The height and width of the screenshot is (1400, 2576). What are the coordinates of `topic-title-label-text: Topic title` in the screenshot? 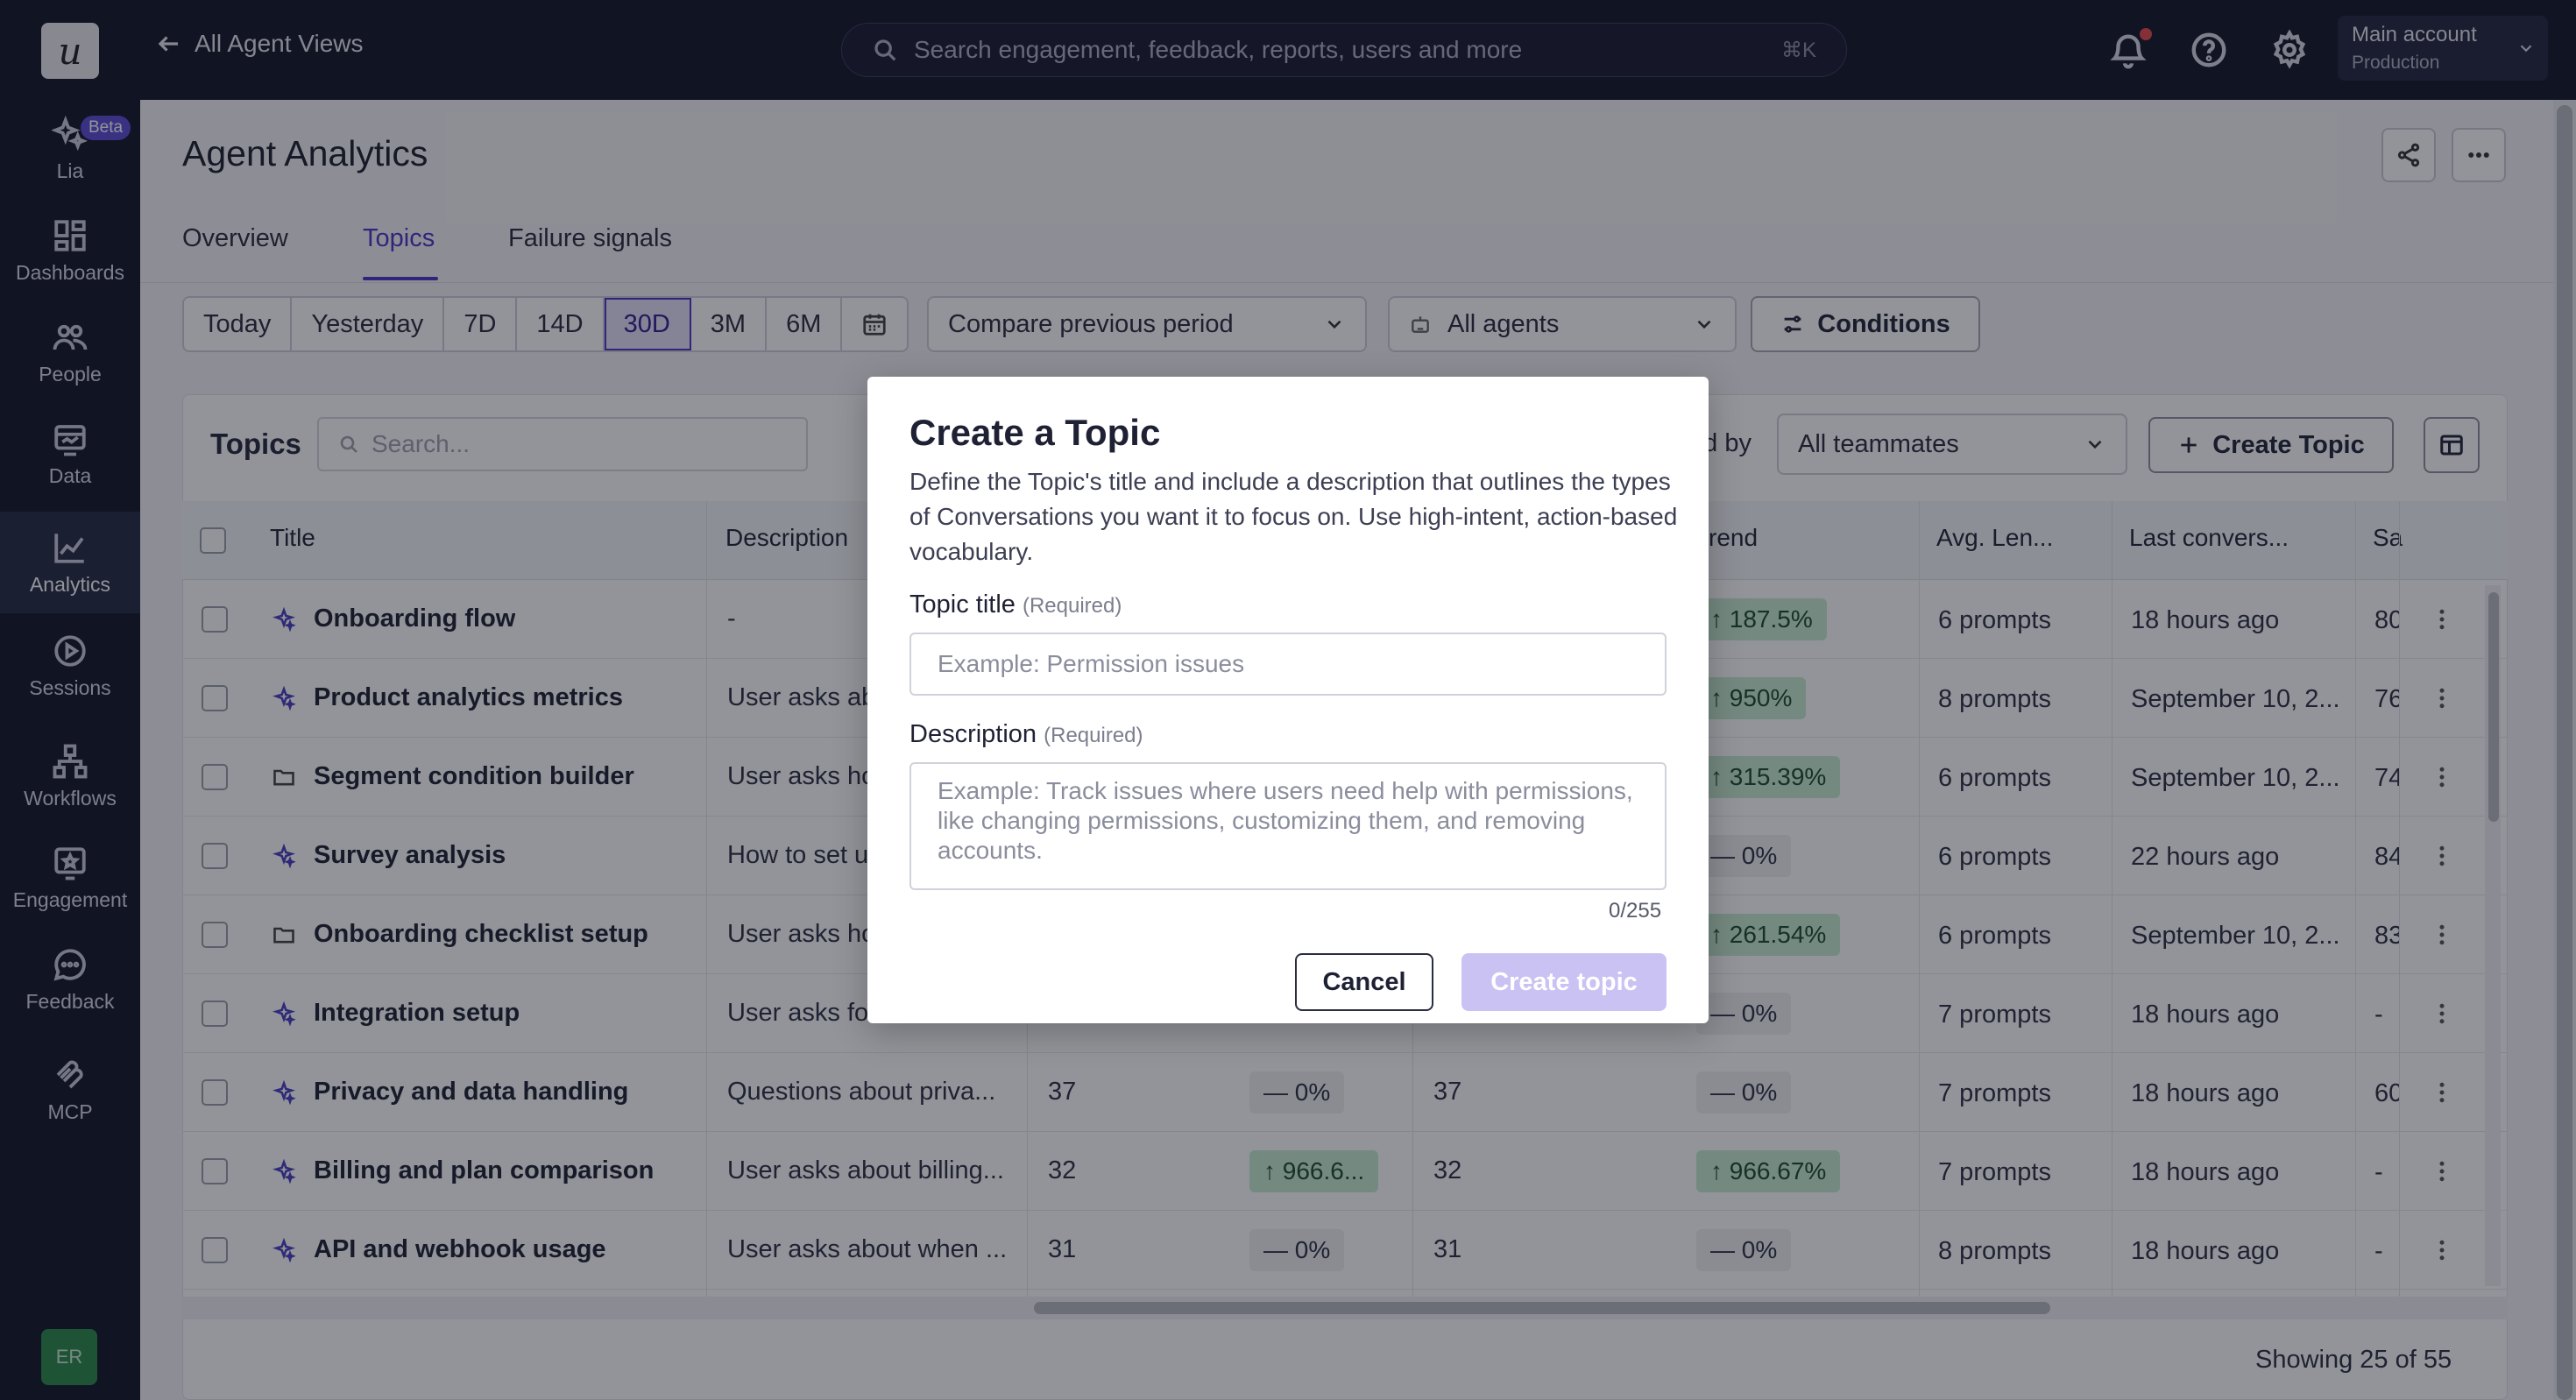 It's located at (962, 604).